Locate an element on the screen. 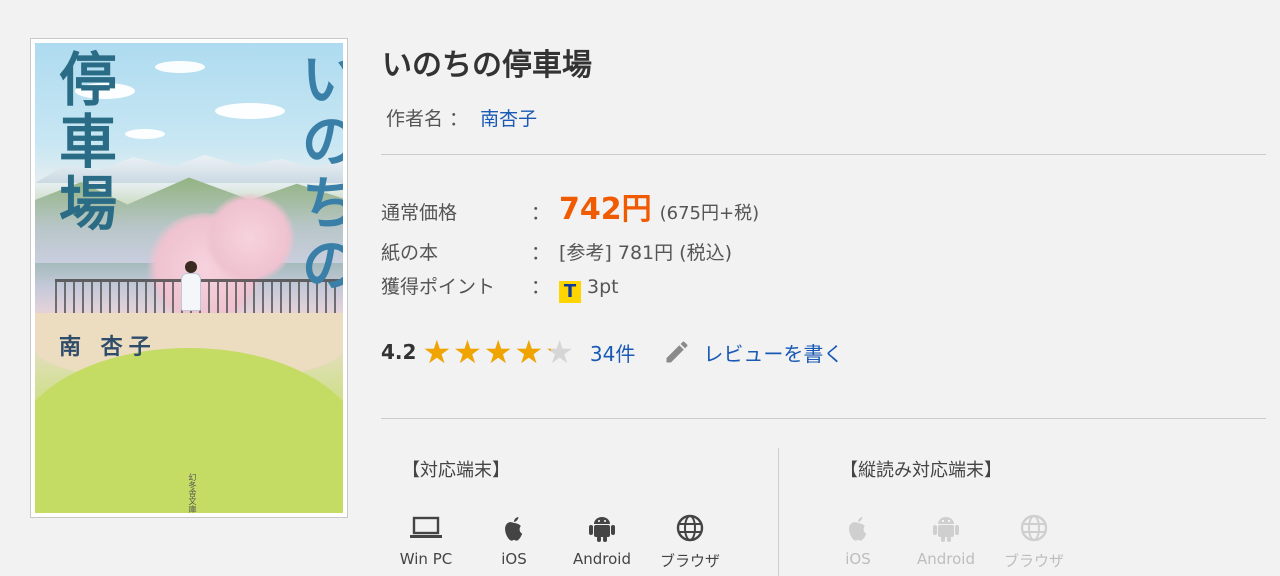  review-count-link: 34件 is located at coordinates (612, 352).